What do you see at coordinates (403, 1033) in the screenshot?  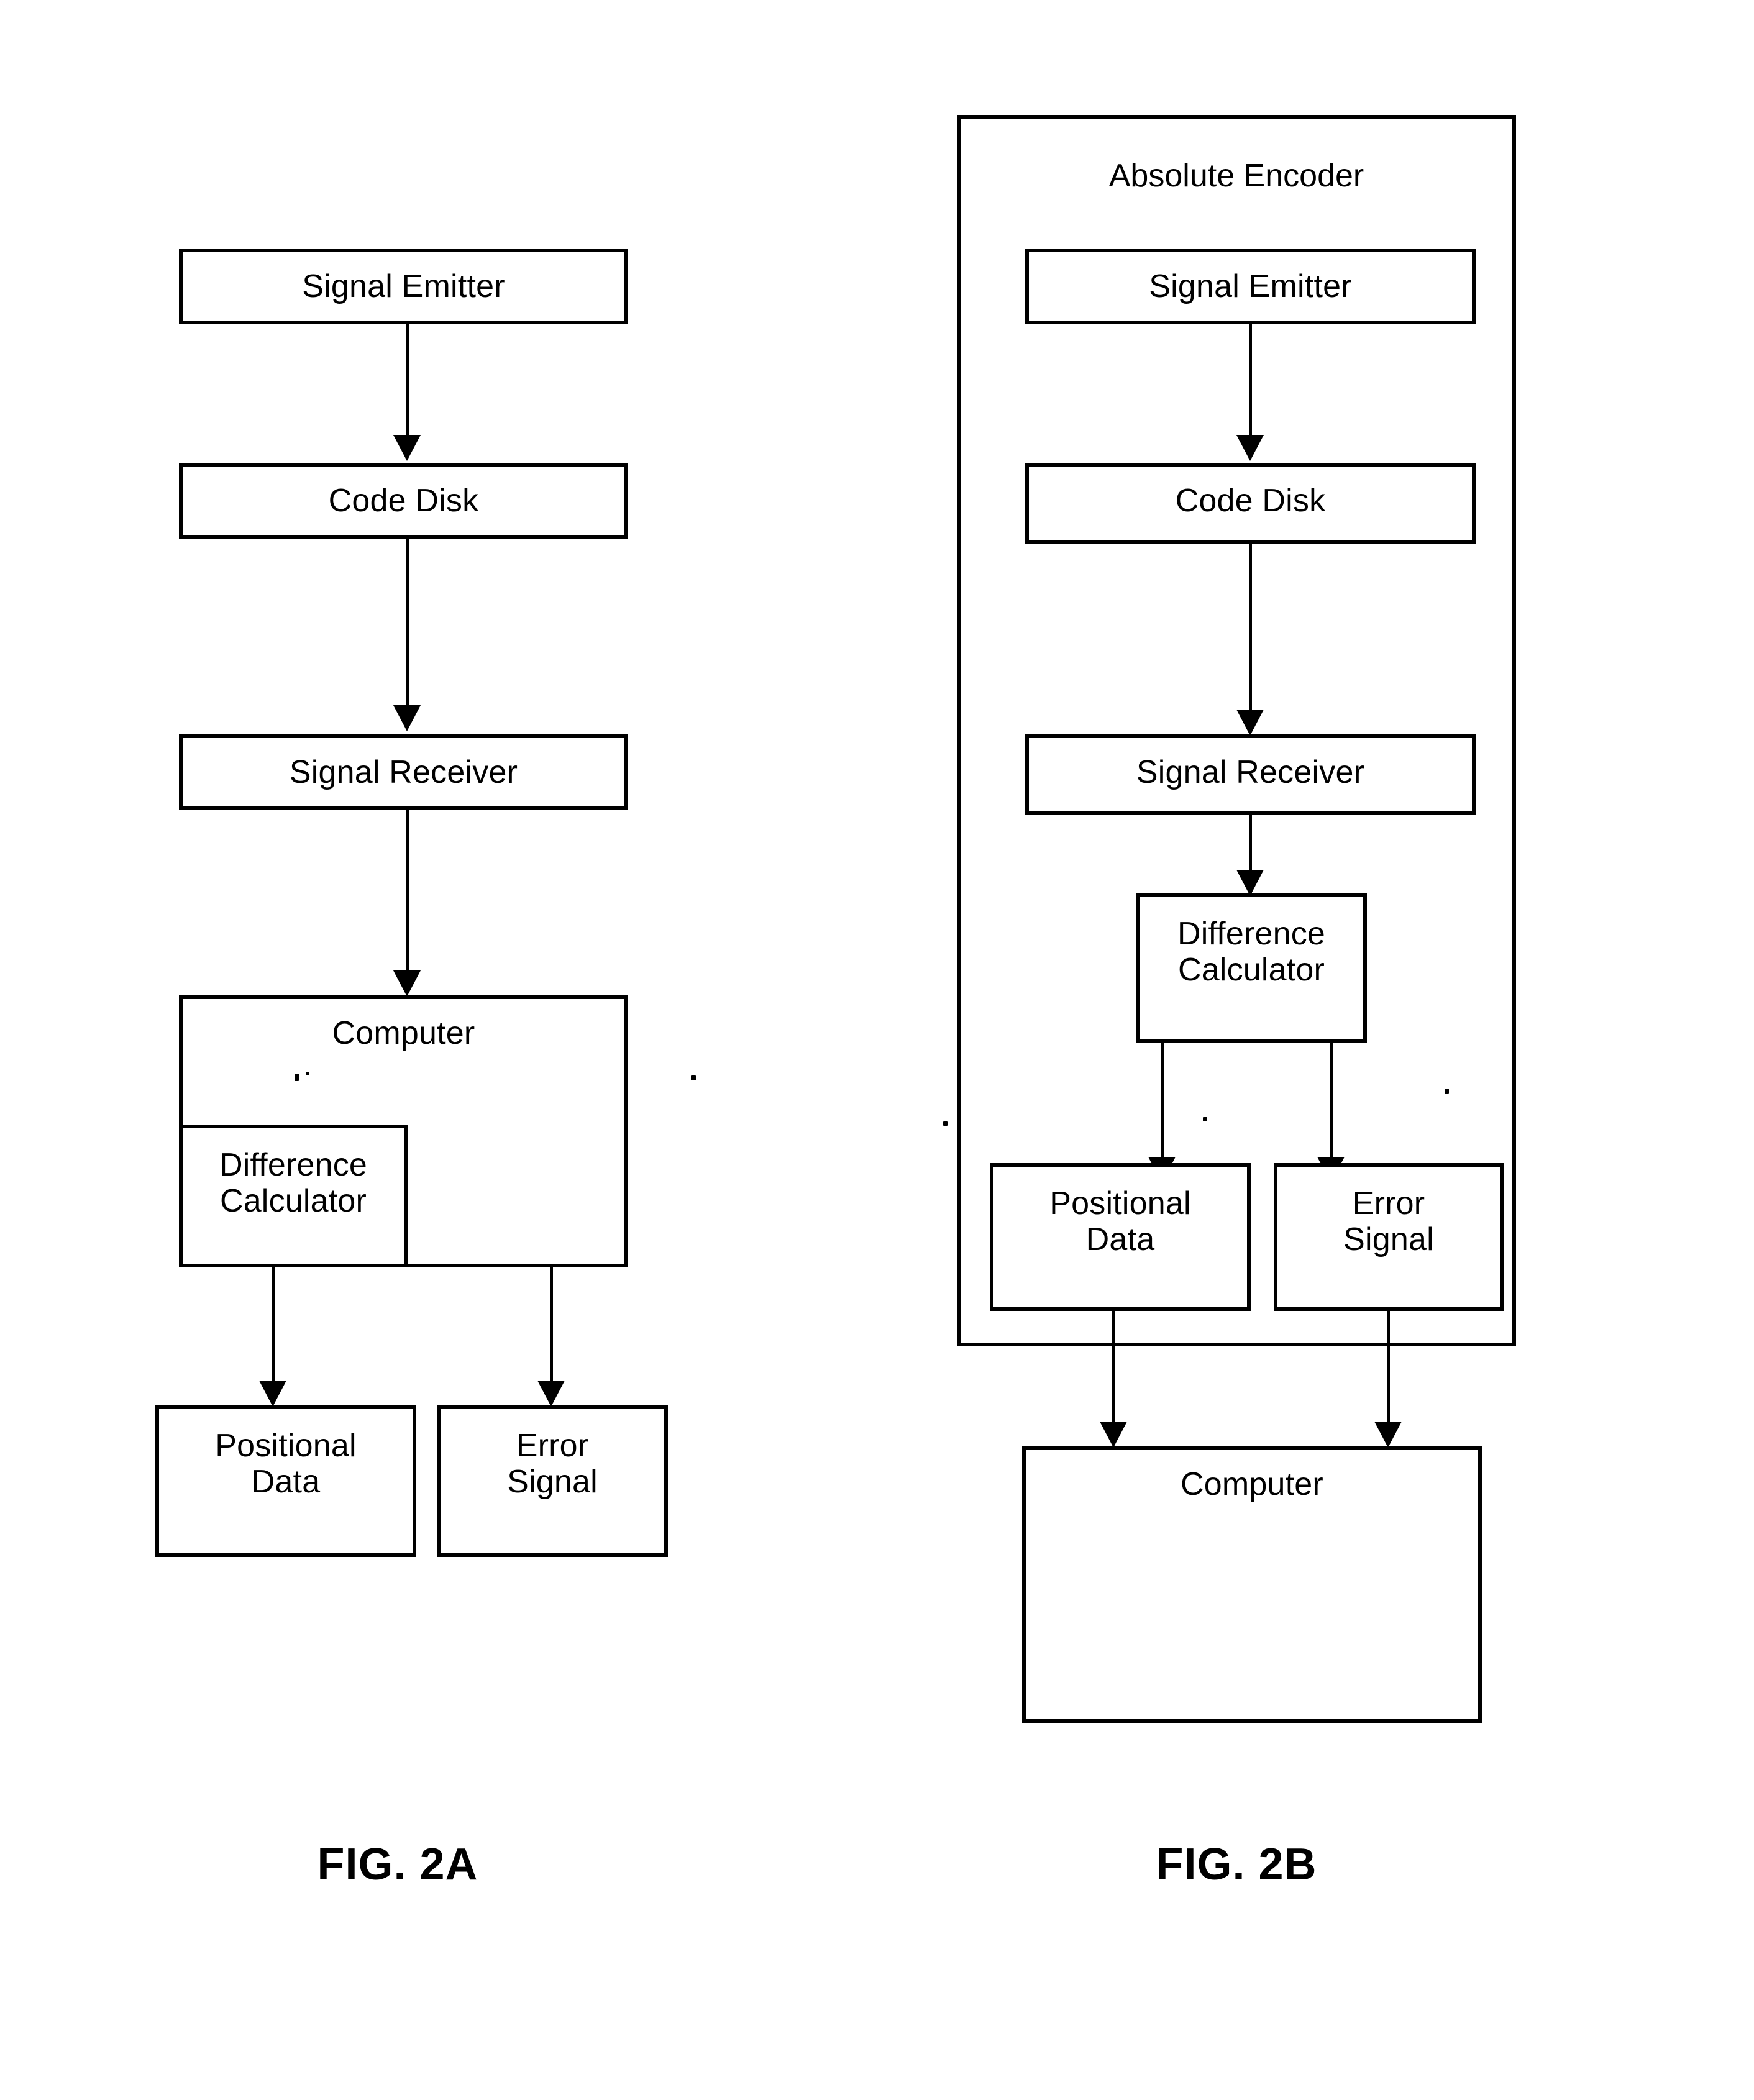 I see `fig2a-computer-label: Computer` at bounding box center [403, 1033].